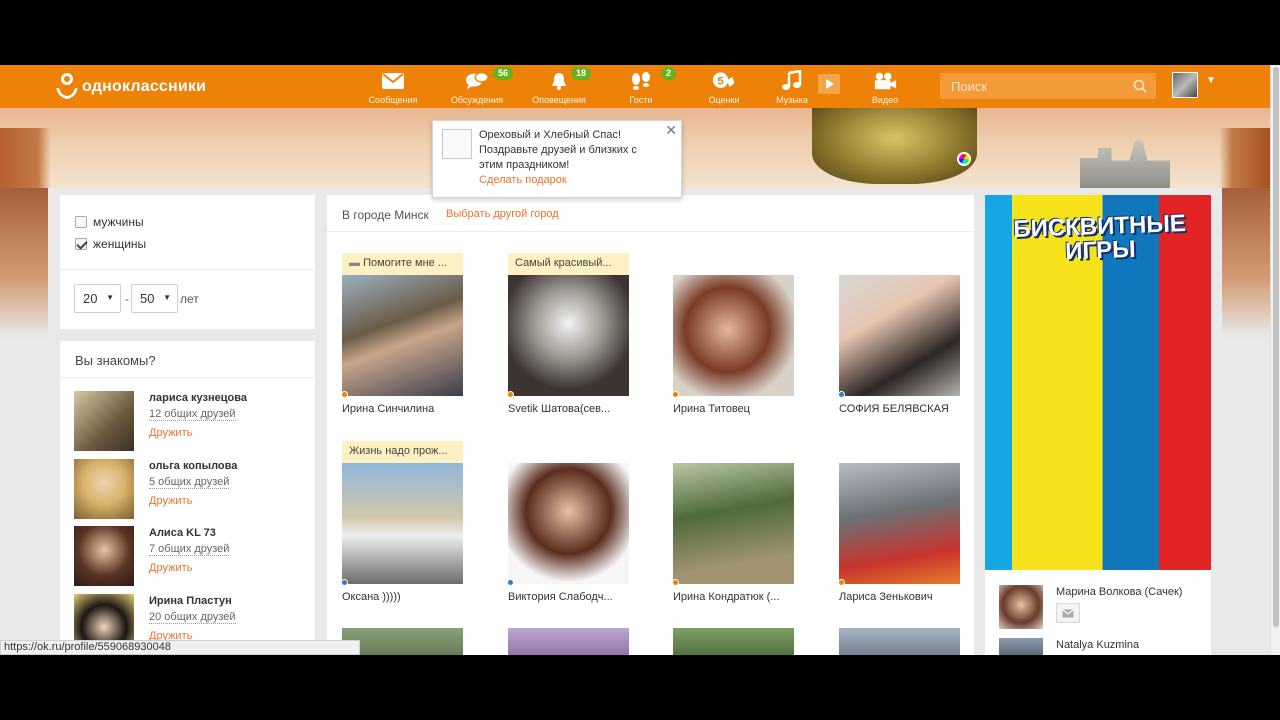  I want to click on nav-notifications: 18 Оповещения, so click(559, 86).